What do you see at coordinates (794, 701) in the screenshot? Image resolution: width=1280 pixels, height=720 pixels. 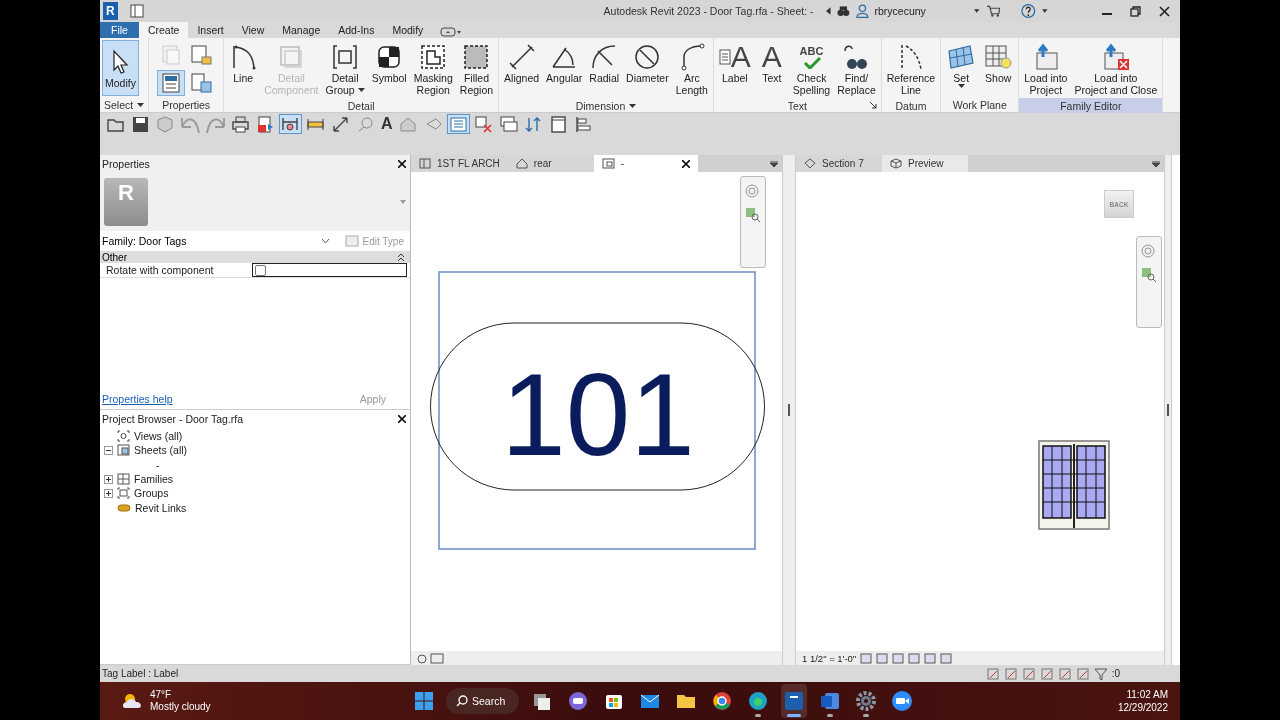 I see `taskbar-app` at bounding box center [794, 701].